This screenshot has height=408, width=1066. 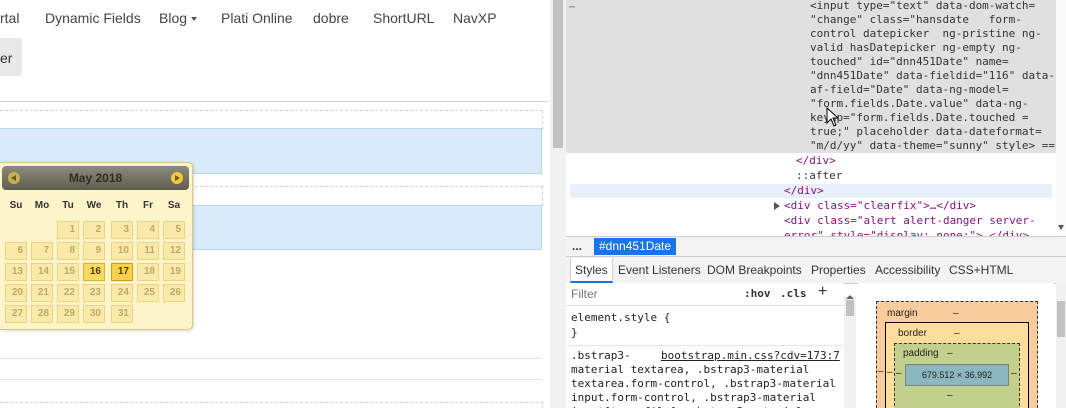 What do you see at coordinates (174, 272) in the screenshot?
I see `calendar-day: 19` at bounding box center [174, 272].